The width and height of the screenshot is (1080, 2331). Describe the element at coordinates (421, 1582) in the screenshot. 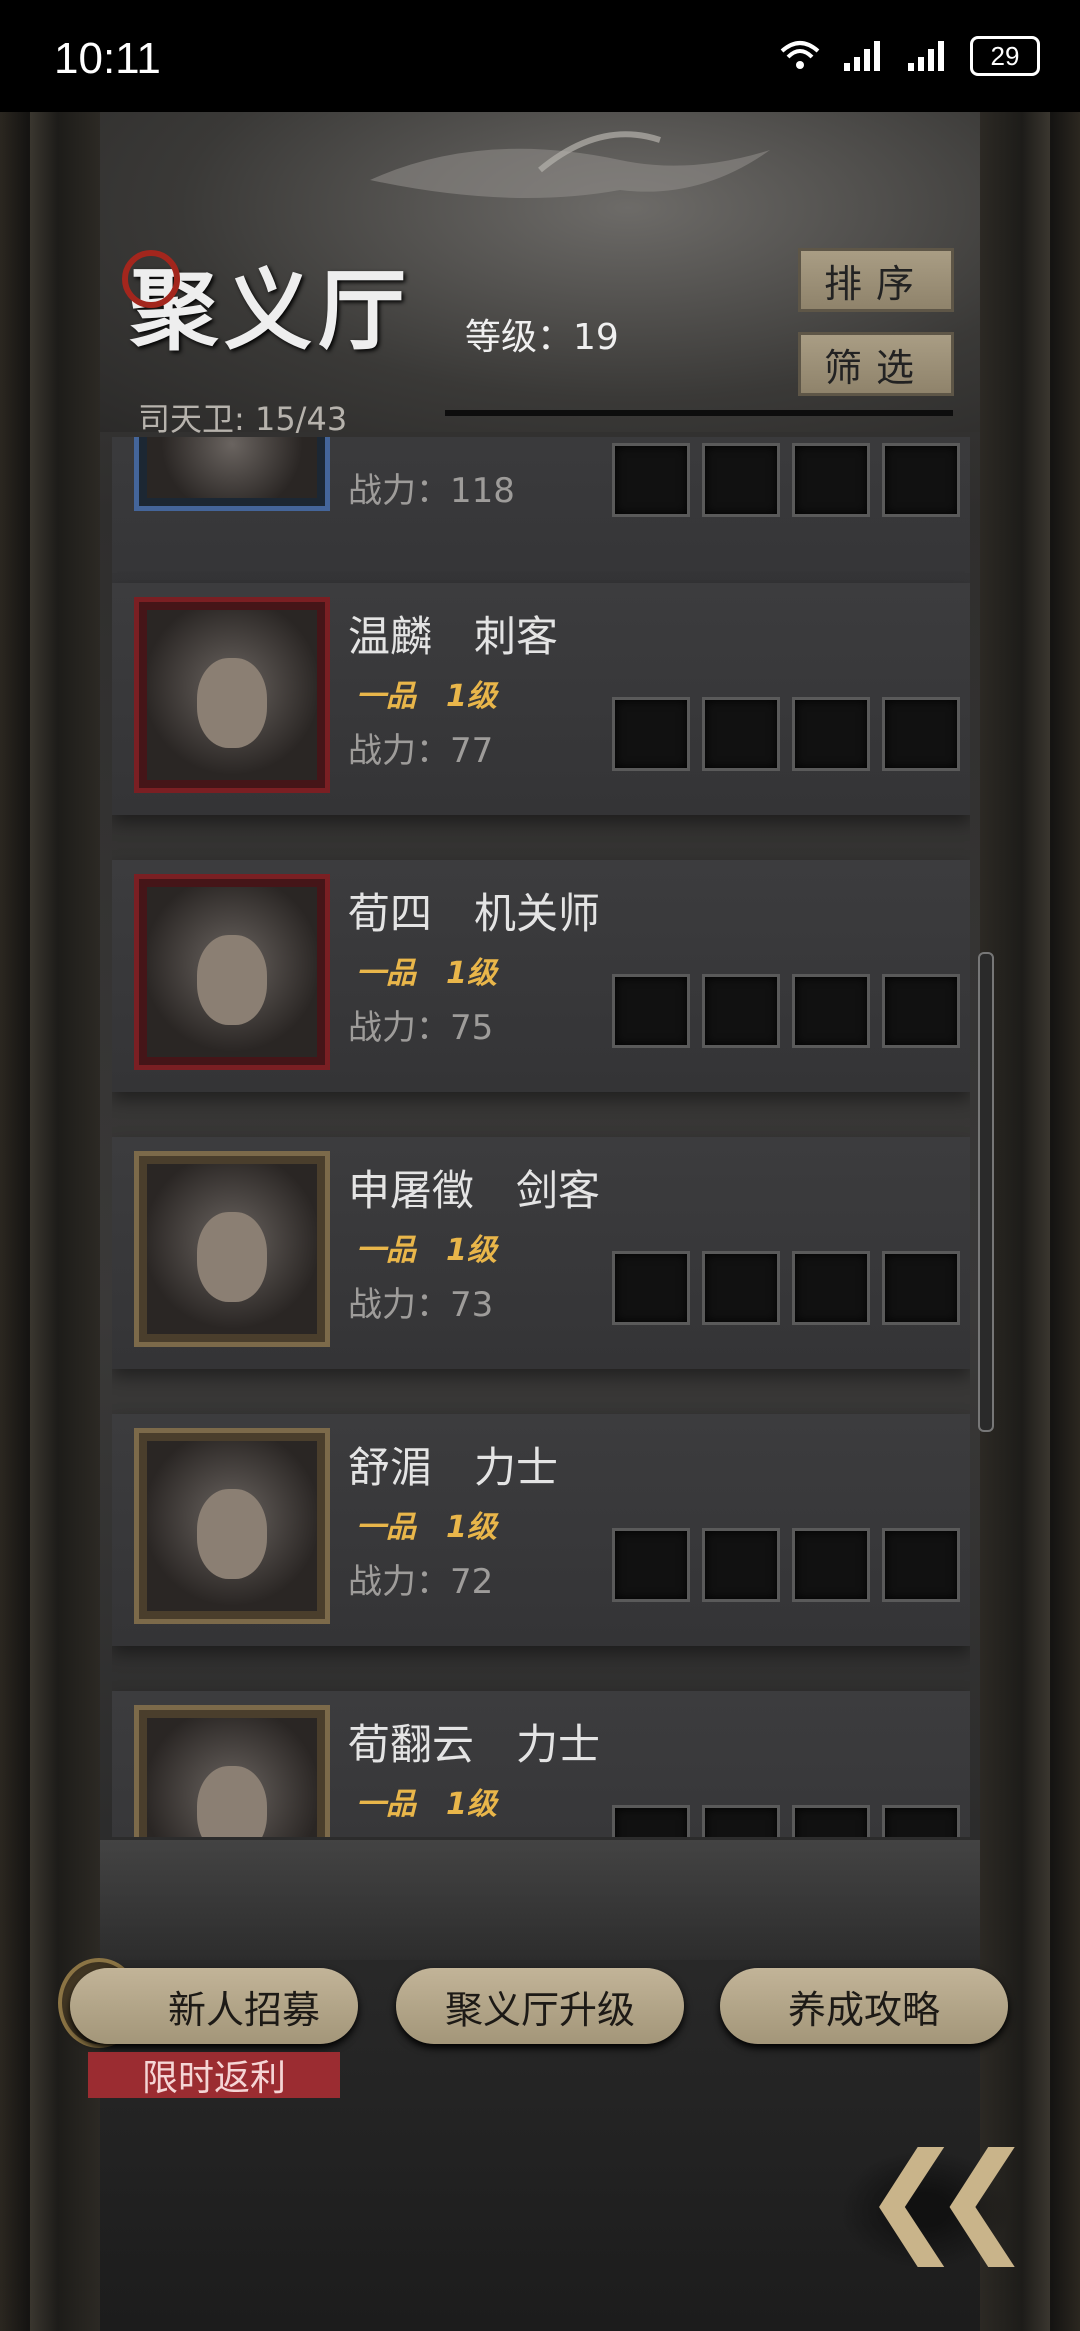

I see `hero-power: 战力：72` at that location.